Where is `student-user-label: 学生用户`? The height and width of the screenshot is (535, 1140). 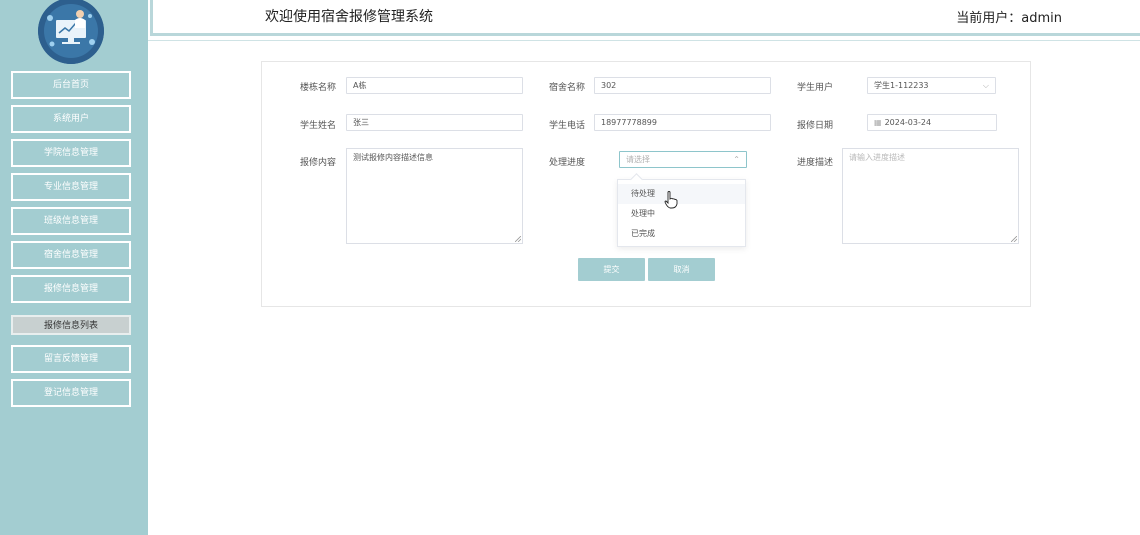 student-user-label: 学生用户 is located at coordinates (815, 88).